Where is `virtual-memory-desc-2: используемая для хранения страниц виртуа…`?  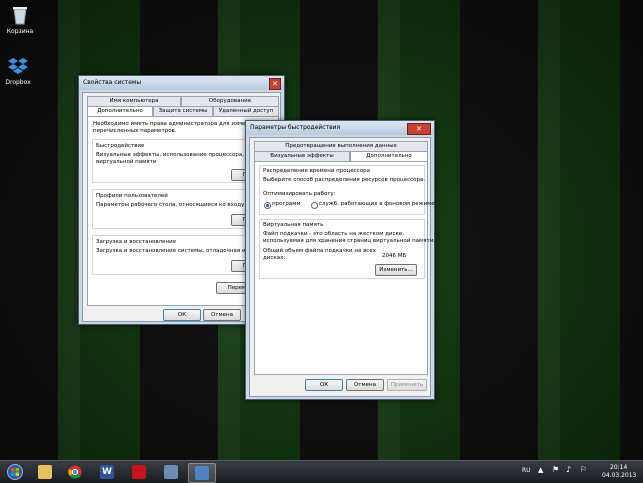 virtual-memory-desc-2: используемая для хранения страниц виртуа… is located at coordinates (349, 241).